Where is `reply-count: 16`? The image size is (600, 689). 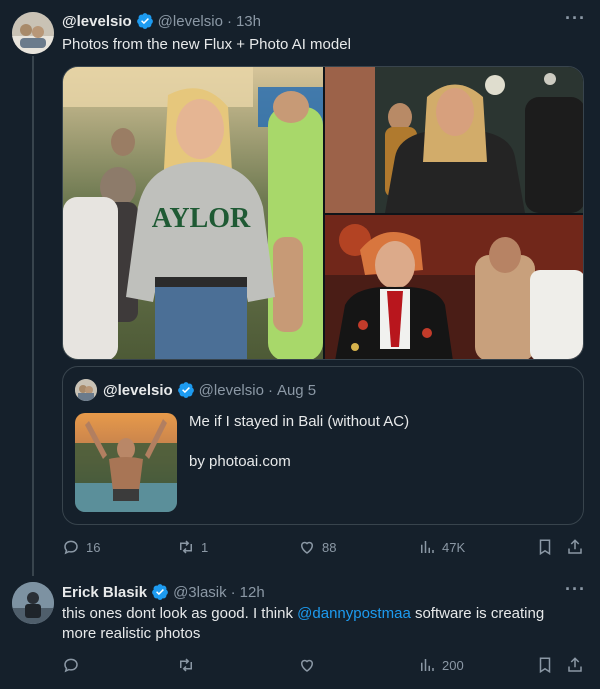
reply-count: 16 is located at coordinates (93, 547).